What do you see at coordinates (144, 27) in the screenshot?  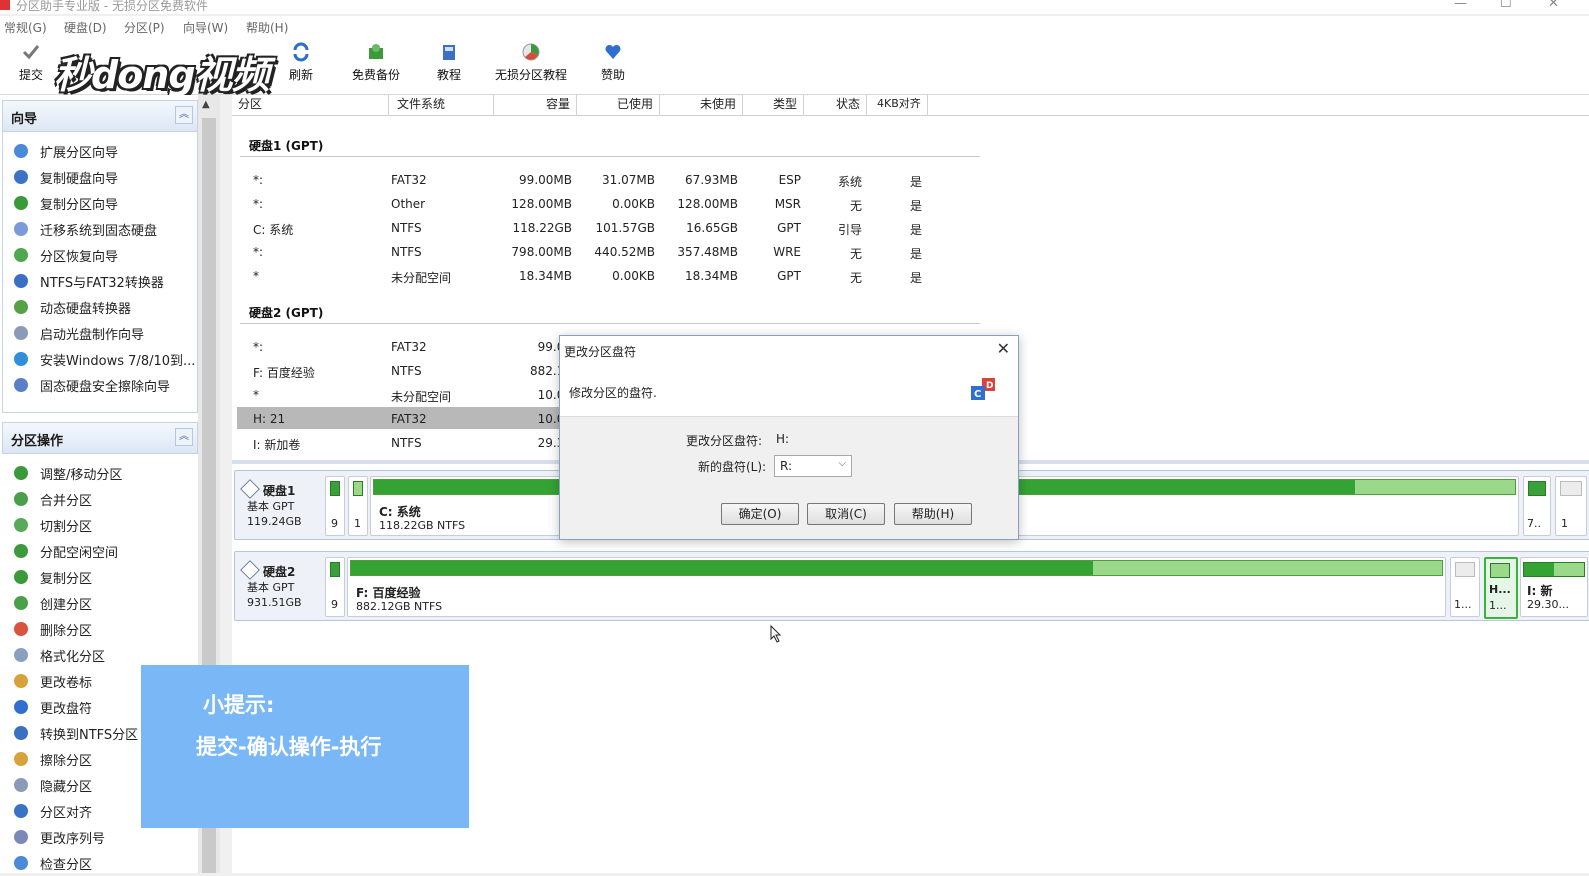 I see `menu-partition: 分区(P)` at bounding box center [144, 27].